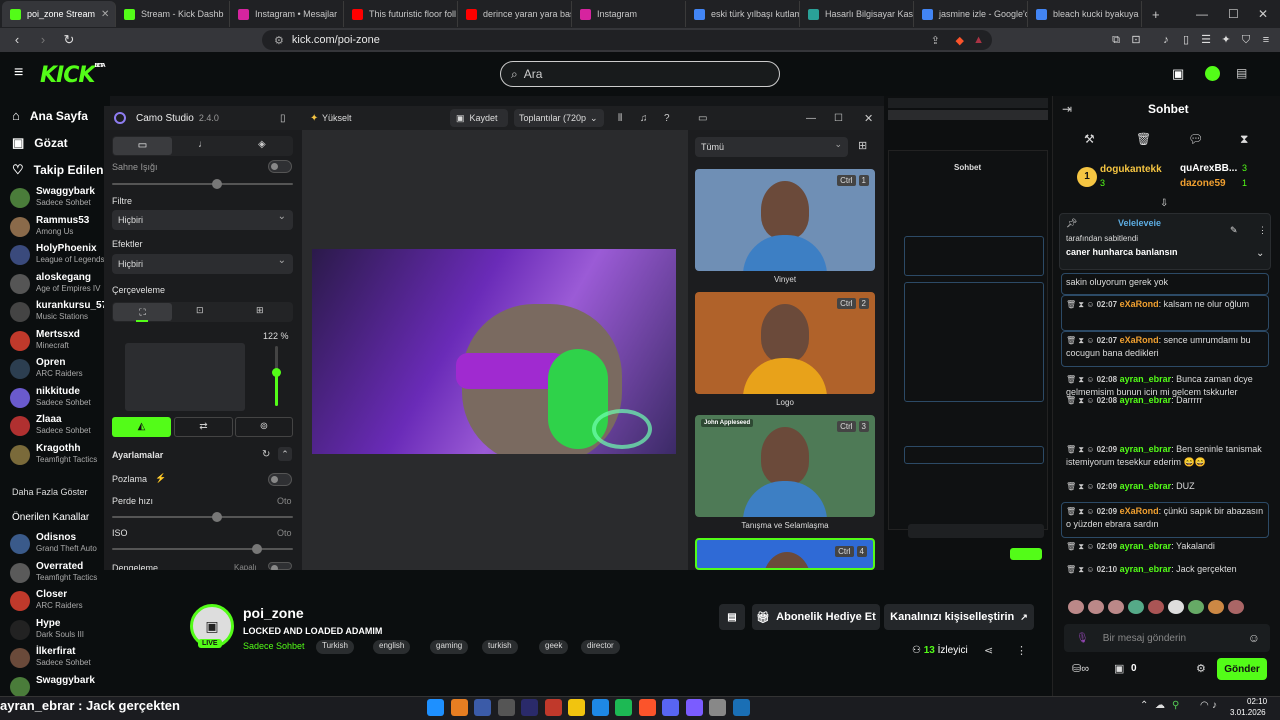 This screenshot has height=720, width=1280. I want to click on focus-toggle, so click(280, 479).